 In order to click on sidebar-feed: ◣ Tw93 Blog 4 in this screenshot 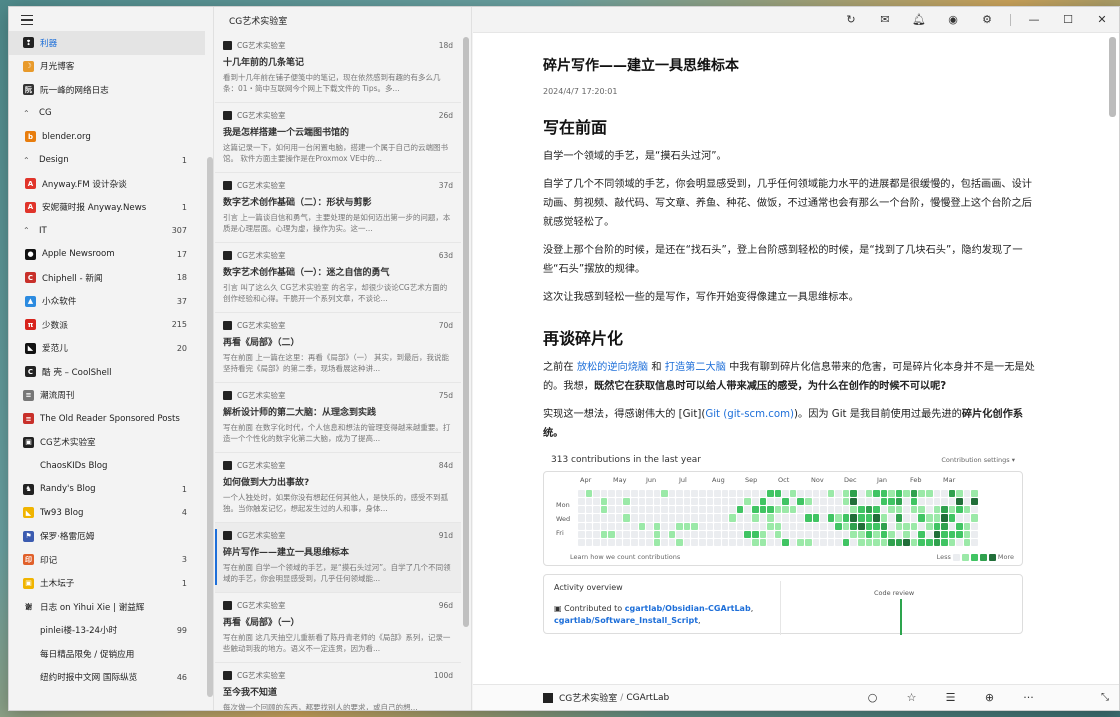, I will do `click(107, 513)`.